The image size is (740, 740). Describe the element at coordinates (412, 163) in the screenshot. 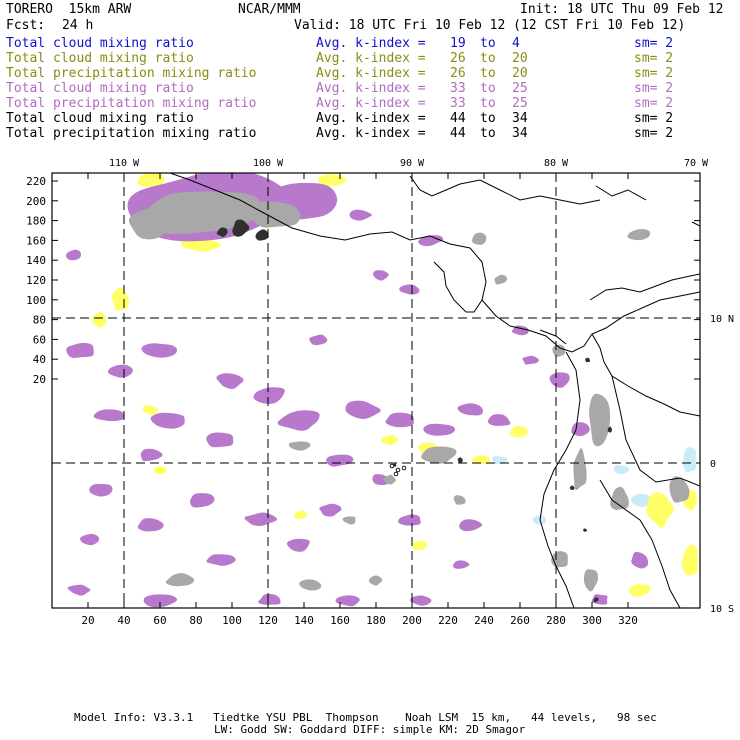

I see `longitude-label: 90 W` at that location.